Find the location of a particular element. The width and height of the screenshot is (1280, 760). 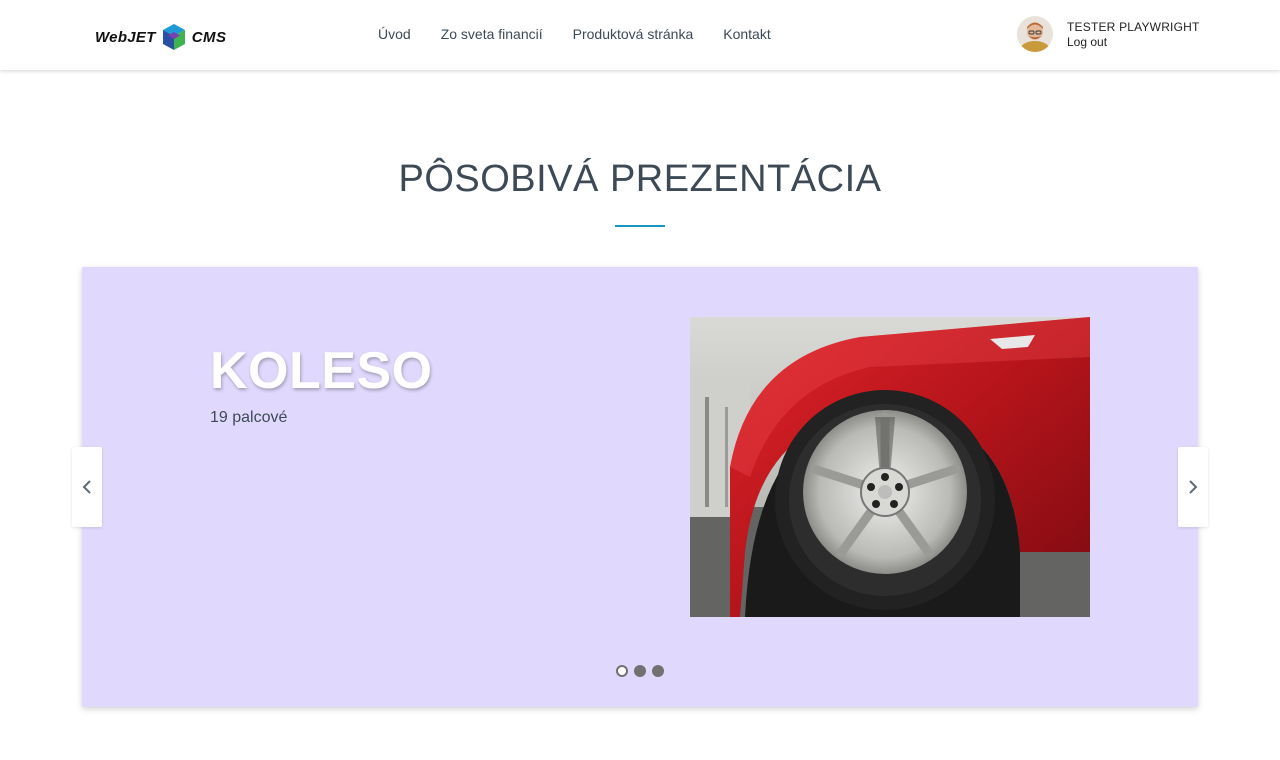

nav-item-kontakt: Kontakt is located at coordinates (746, 34).